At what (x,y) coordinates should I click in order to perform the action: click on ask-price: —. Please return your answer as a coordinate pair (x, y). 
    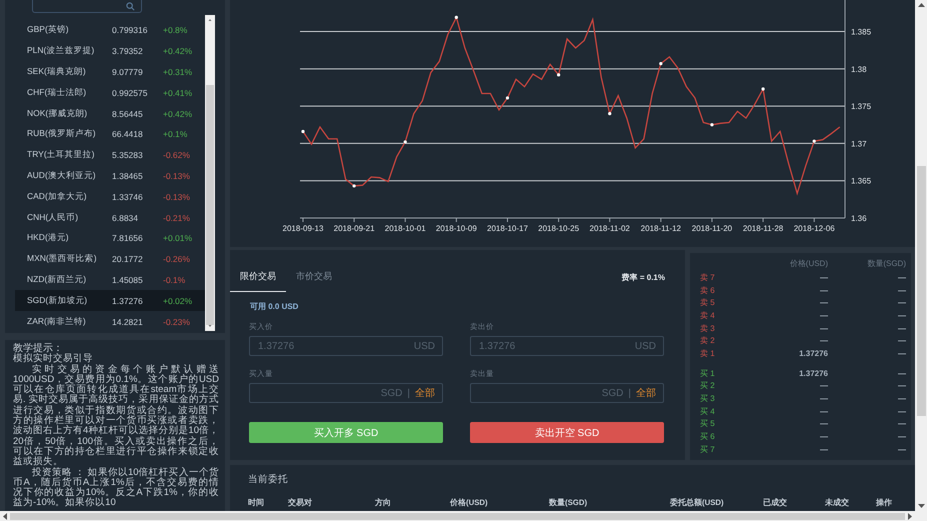
    Looking at the image, I should click on (823, 303).